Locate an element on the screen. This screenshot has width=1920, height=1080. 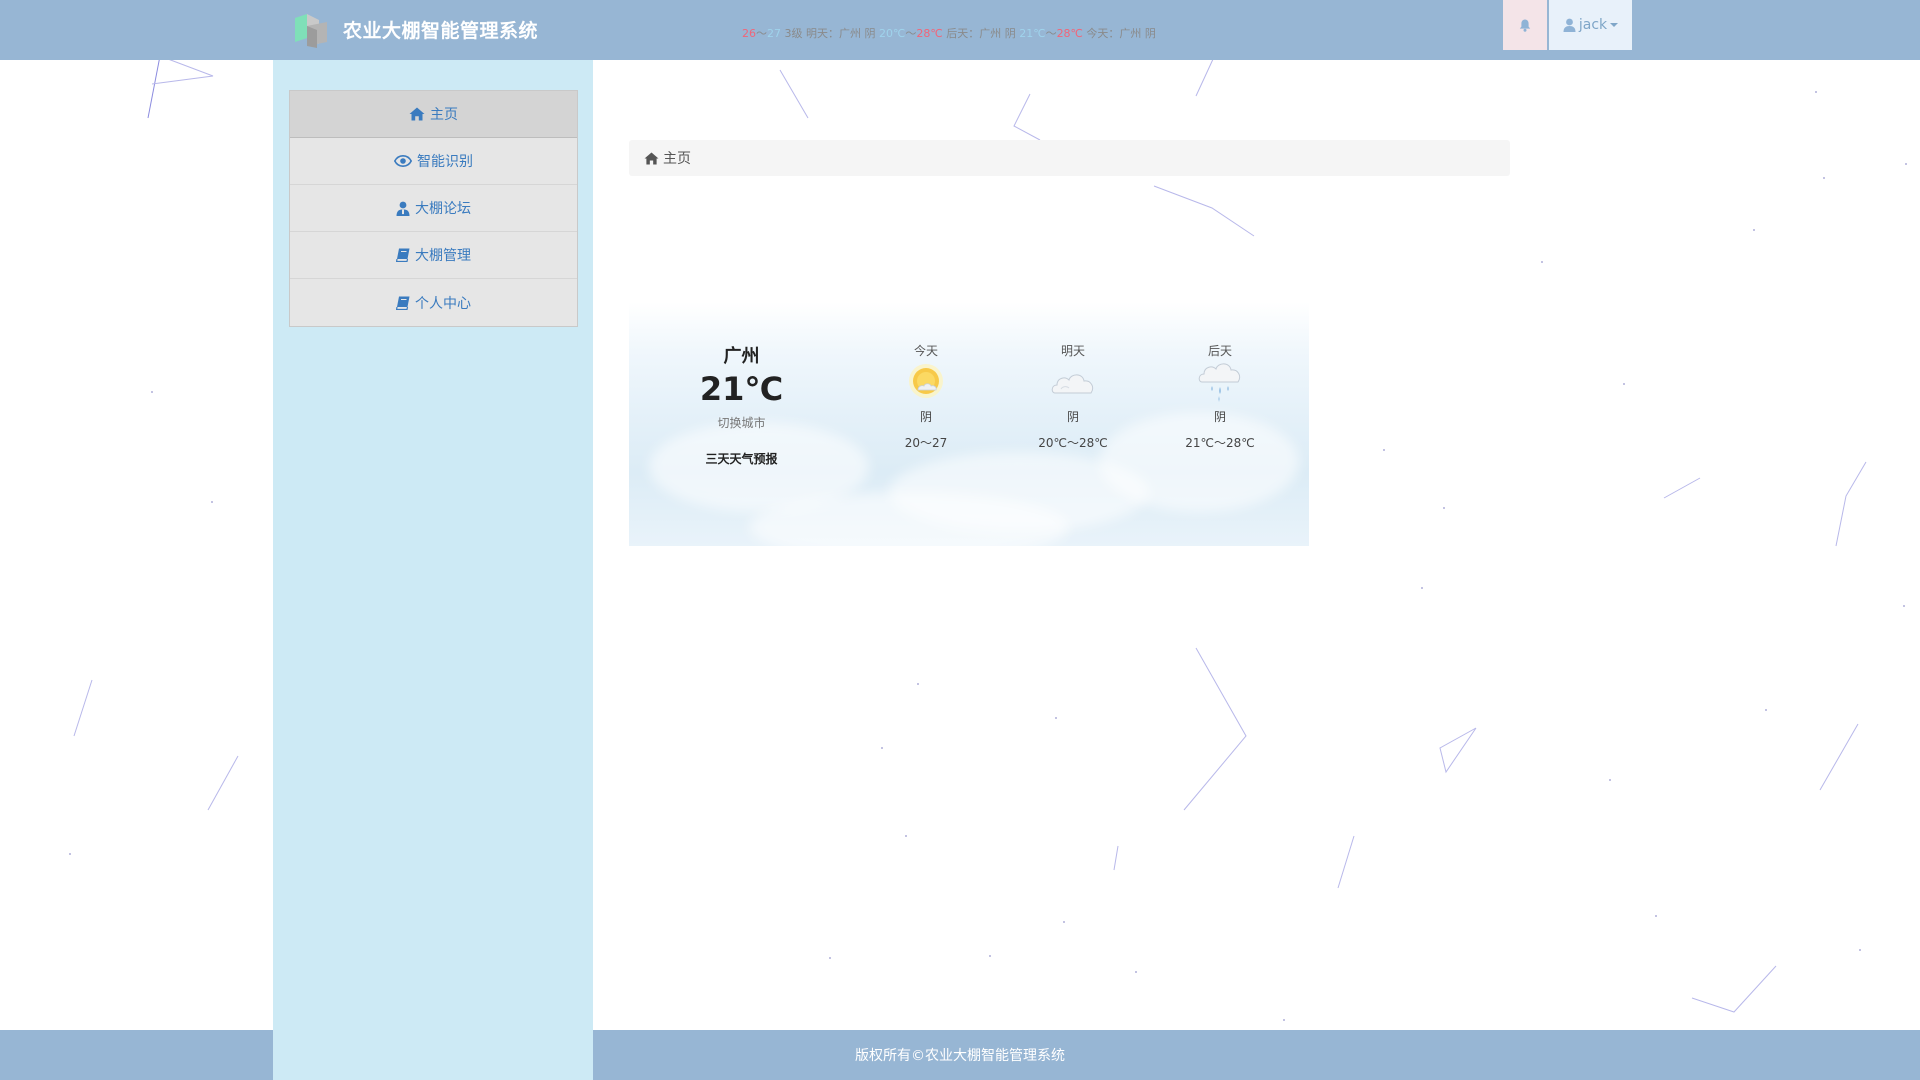
user-tie-icon is located at coordinates (403, 208).